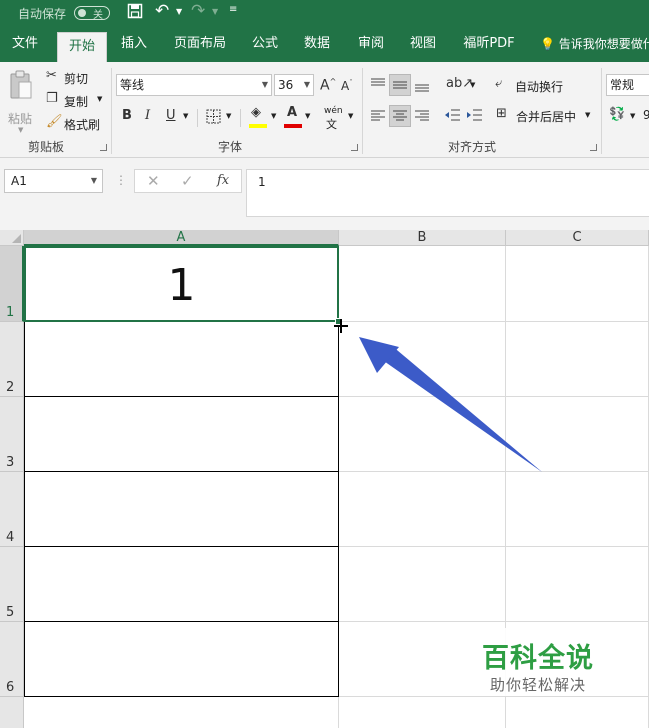 This screenshot has width=649, height=728. I want to click on chevron-down-icon: ▼, so click(306, 84).